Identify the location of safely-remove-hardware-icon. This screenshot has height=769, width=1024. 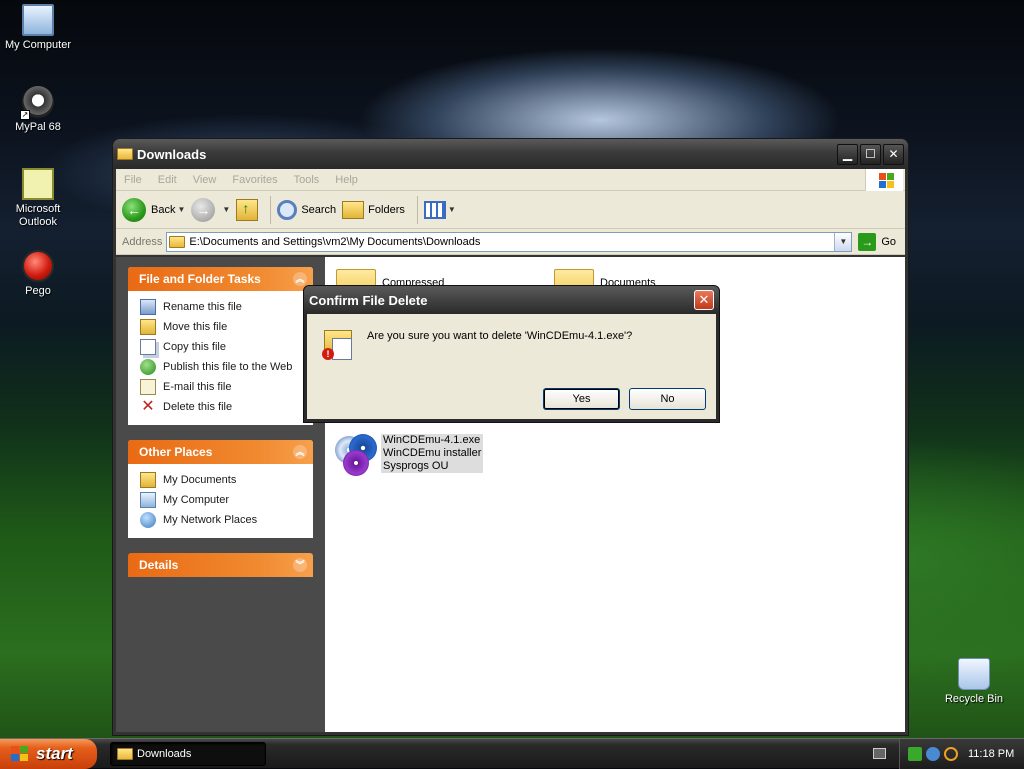
(915, 754).